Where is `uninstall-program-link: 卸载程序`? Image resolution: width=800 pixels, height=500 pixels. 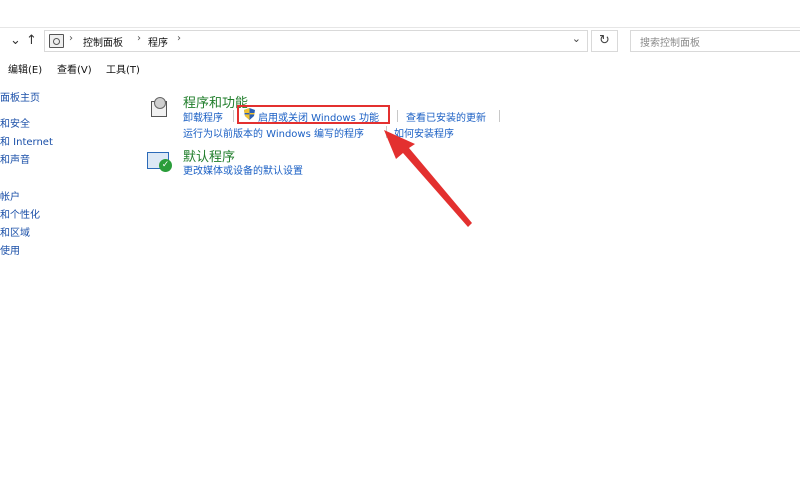 uninstall-program-link: 卸载程序 is located at coordinates (203, 116).